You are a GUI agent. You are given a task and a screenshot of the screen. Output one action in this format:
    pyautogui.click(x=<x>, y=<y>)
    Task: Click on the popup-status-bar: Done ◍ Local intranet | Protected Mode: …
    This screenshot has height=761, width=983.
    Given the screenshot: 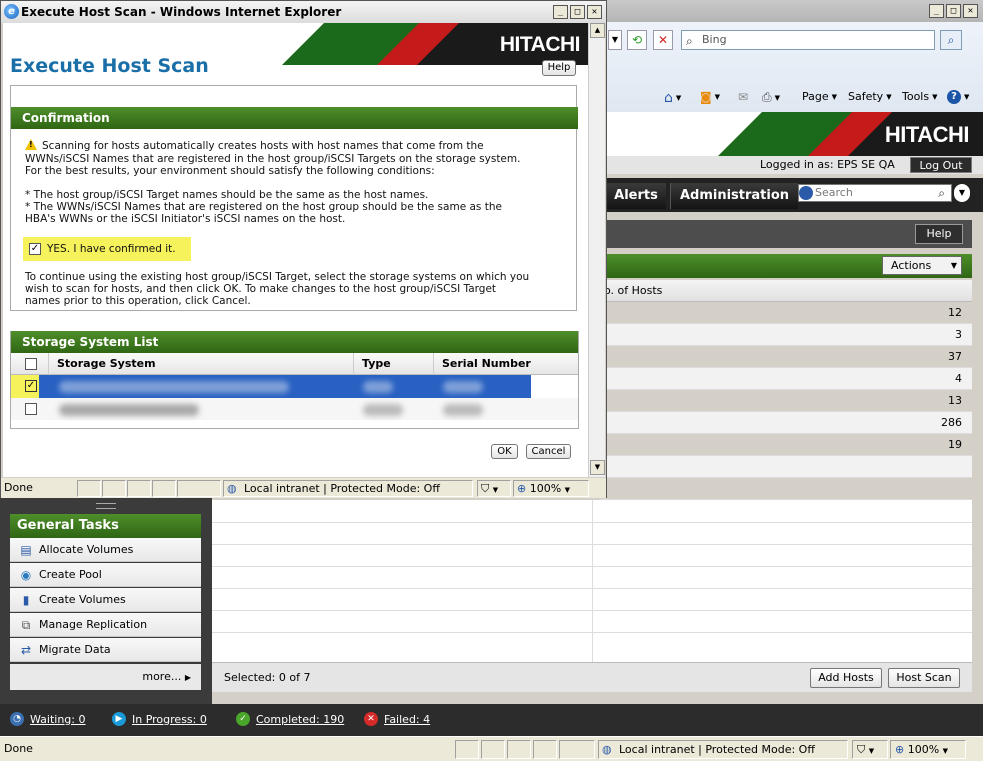 What is the action you would take?
    pyautogui.click(x=303, y=488)
    